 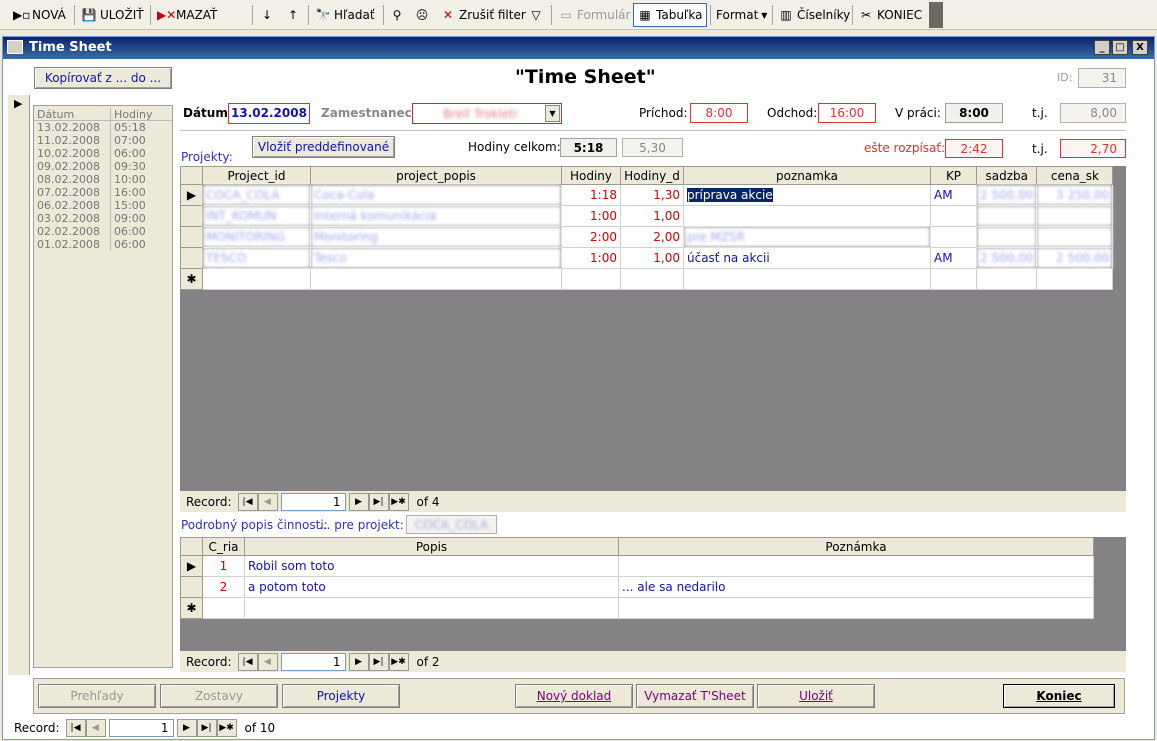 I want to click on datum-field: 13.02.2008, so click(x=269, y=113).